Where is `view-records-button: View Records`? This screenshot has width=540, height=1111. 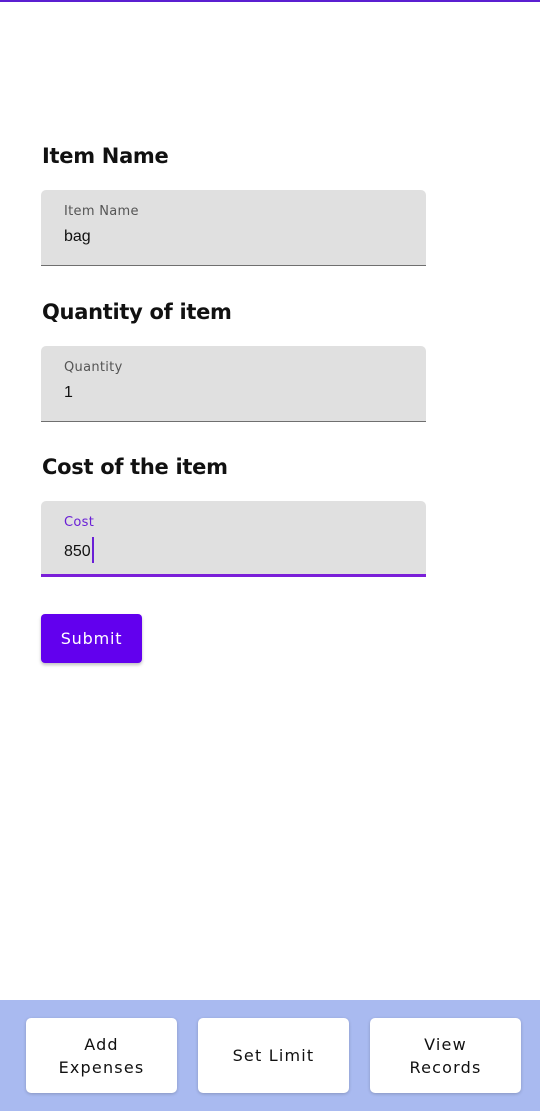 view-records-button: View Records is located at coordinates (445, 1055).